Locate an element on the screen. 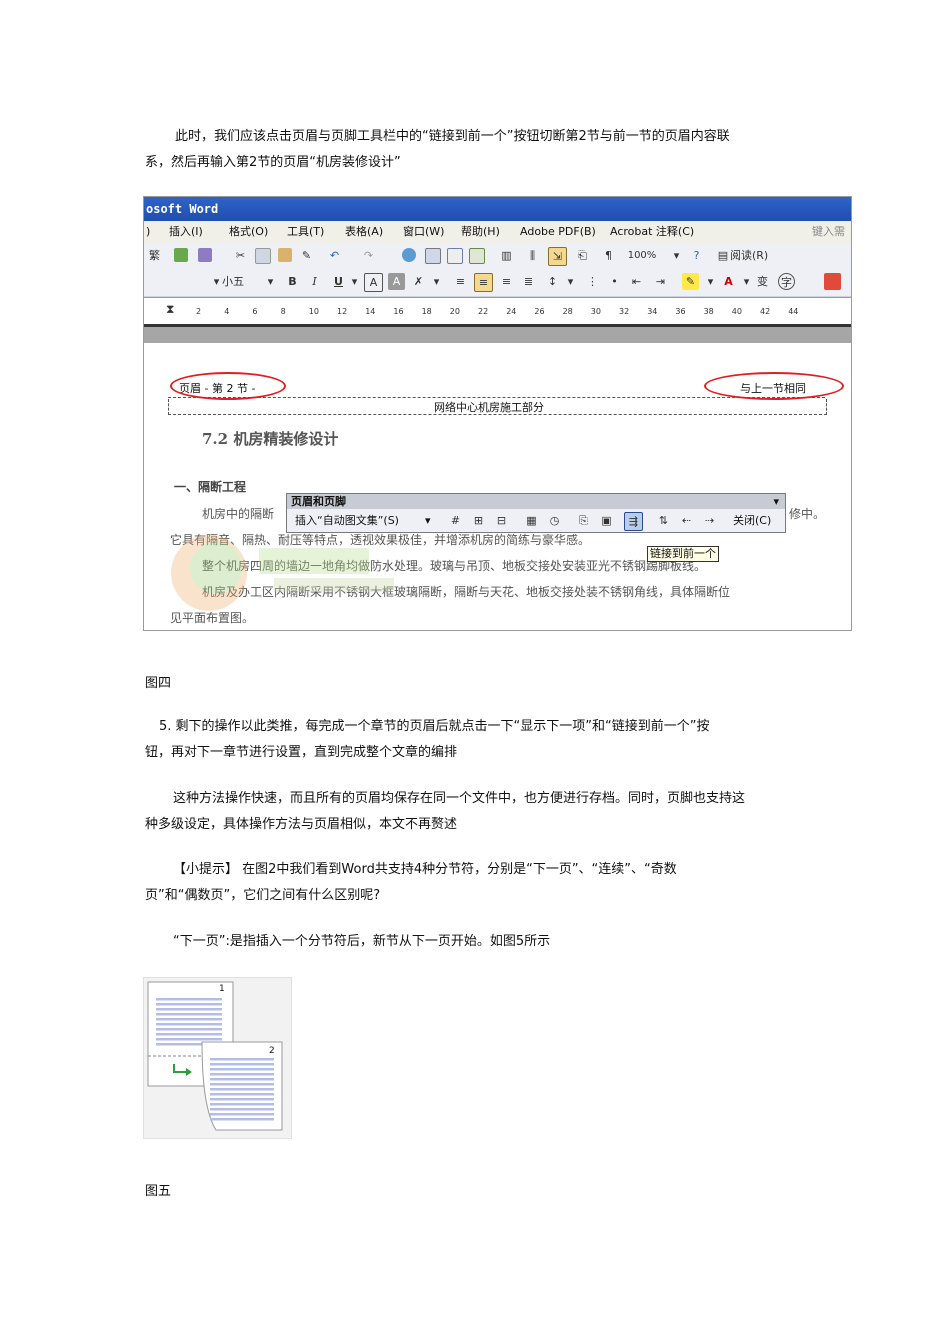 The image size is (950, 1344). menu-tools: 工具(T) is located at coordinates (305, 232).